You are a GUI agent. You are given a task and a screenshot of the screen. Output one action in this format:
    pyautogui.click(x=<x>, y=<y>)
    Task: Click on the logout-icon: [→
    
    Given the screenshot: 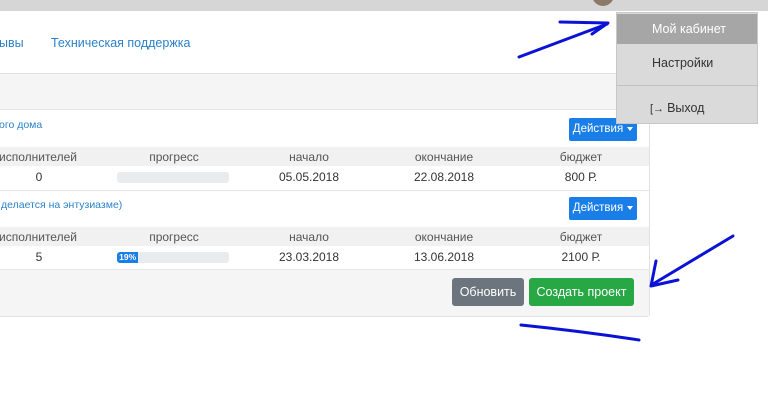 What is the action you would take?
    pyautogui.click(x=657, y=109)
    